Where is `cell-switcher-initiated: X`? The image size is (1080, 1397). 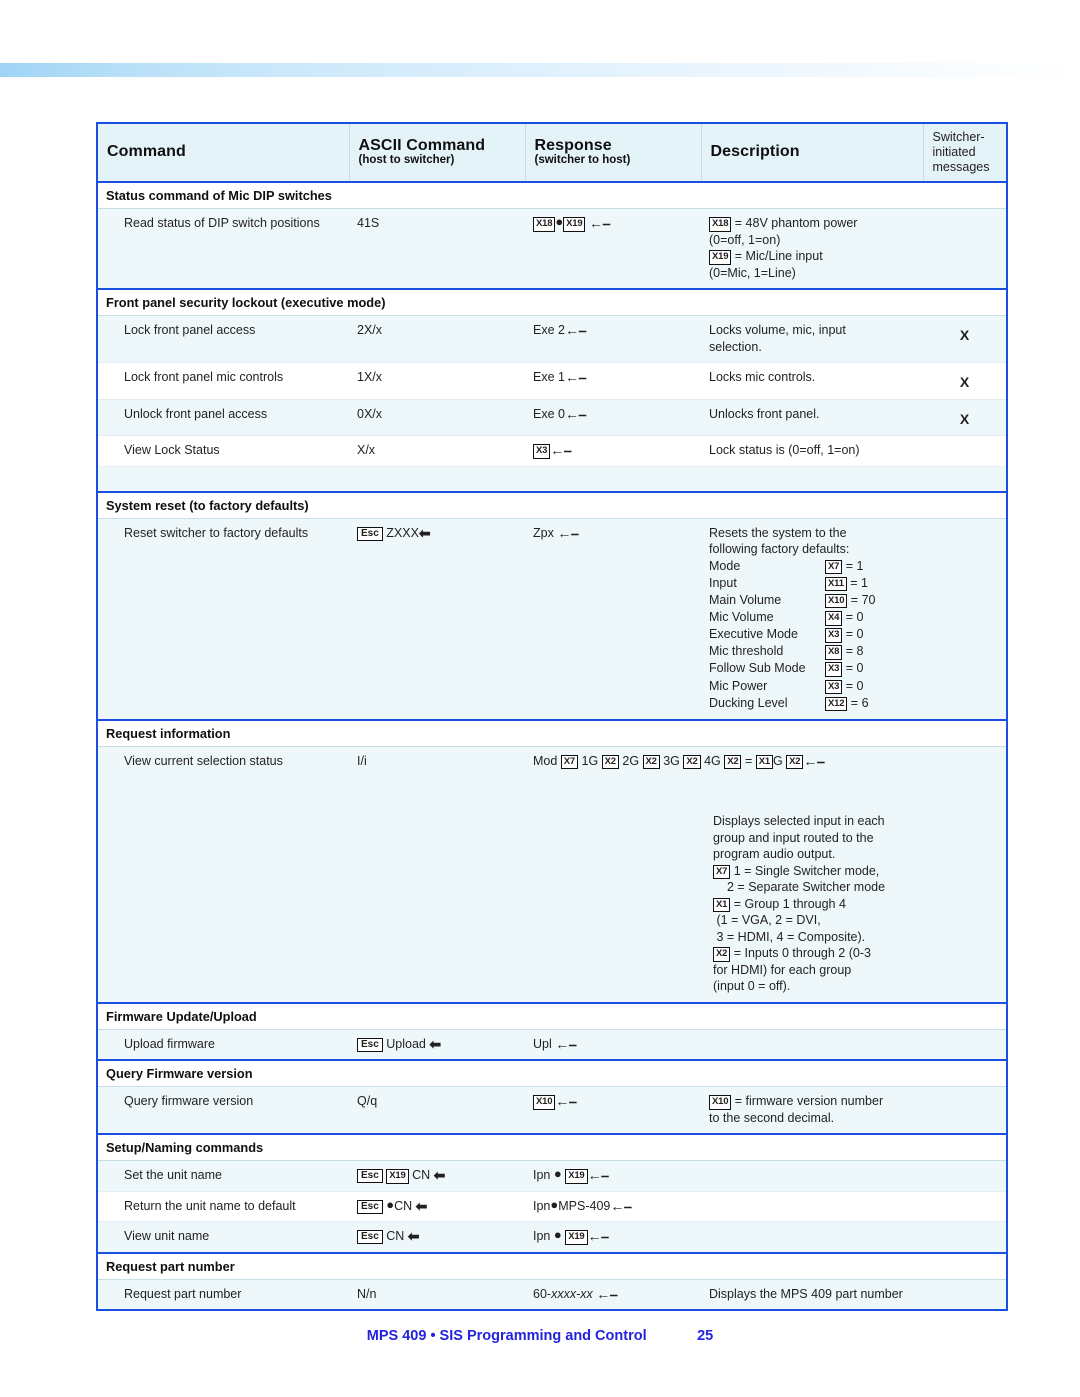 cell-switcher-initiated: X is located at coordinates (965, 339).